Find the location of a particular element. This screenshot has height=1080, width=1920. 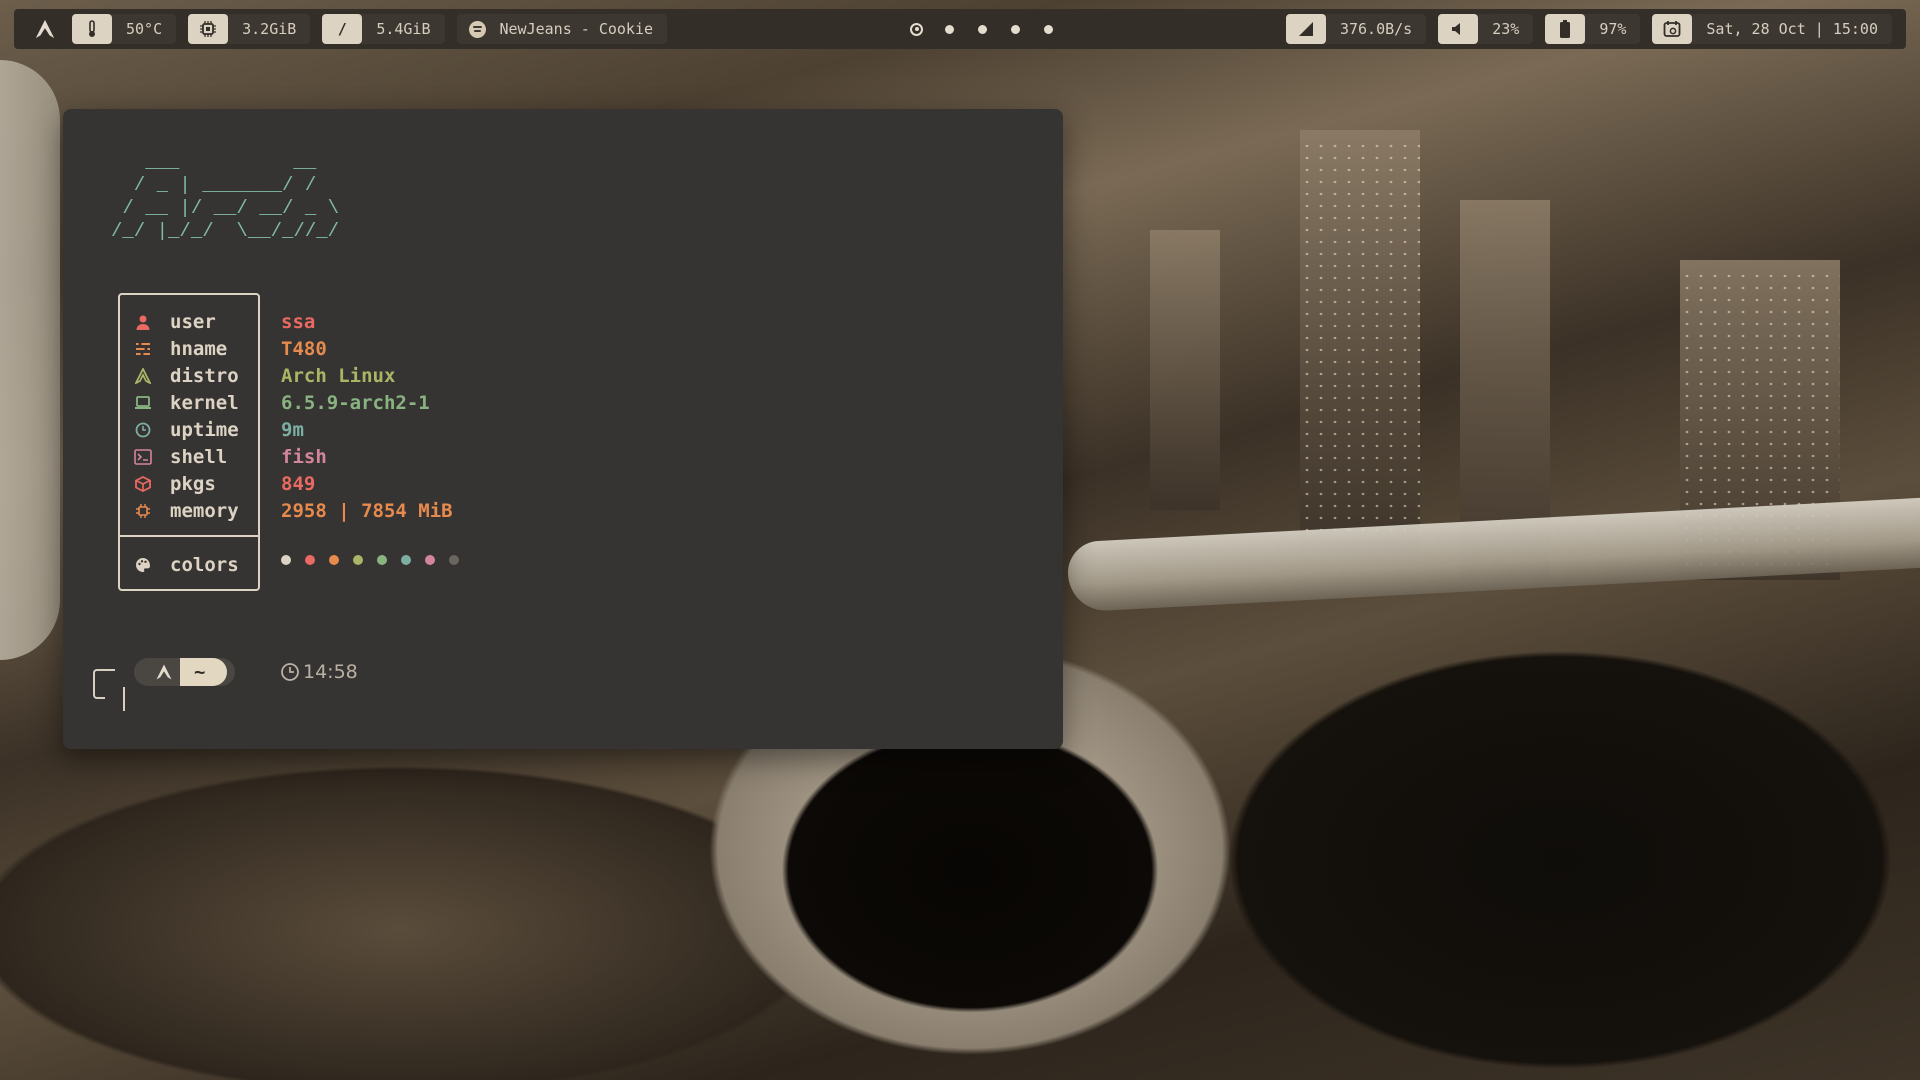

fetch-key: distro is located at coordinates (204, 375).